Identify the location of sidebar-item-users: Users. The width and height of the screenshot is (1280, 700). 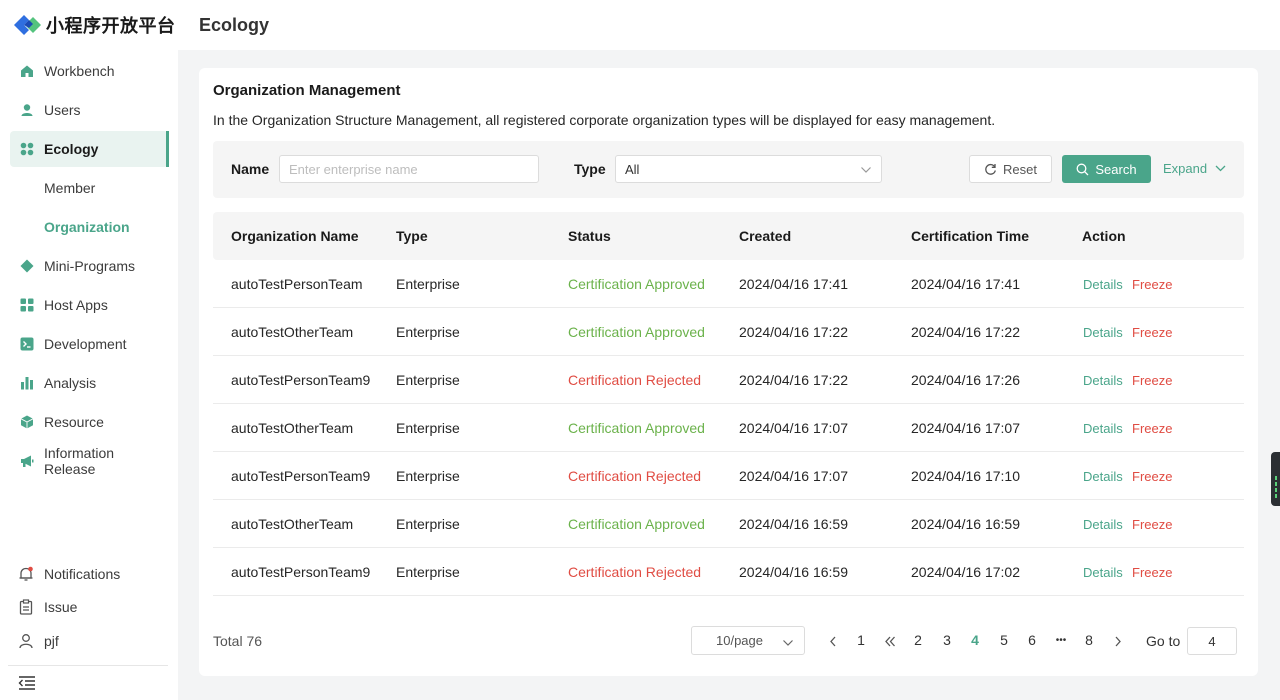
(89, 110).